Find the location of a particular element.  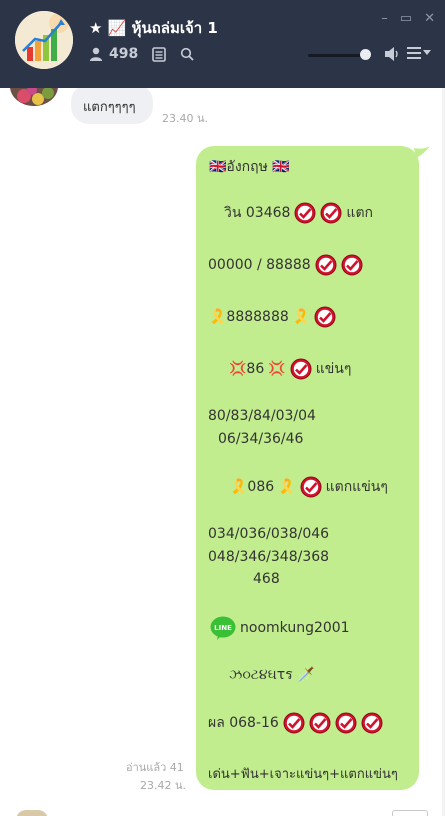

notes-icon is located at coordinates (159, 54).